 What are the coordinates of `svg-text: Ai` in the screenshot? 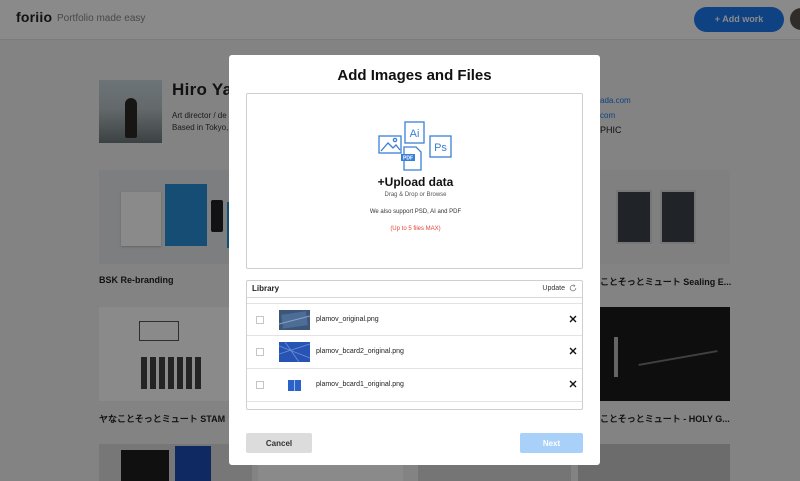 It's located at (415, 134).